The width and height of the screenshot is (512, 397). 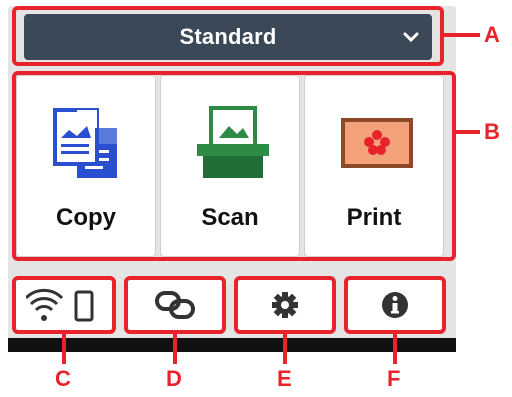 I want to click on callout-box-c, so click(x=64, y=305).